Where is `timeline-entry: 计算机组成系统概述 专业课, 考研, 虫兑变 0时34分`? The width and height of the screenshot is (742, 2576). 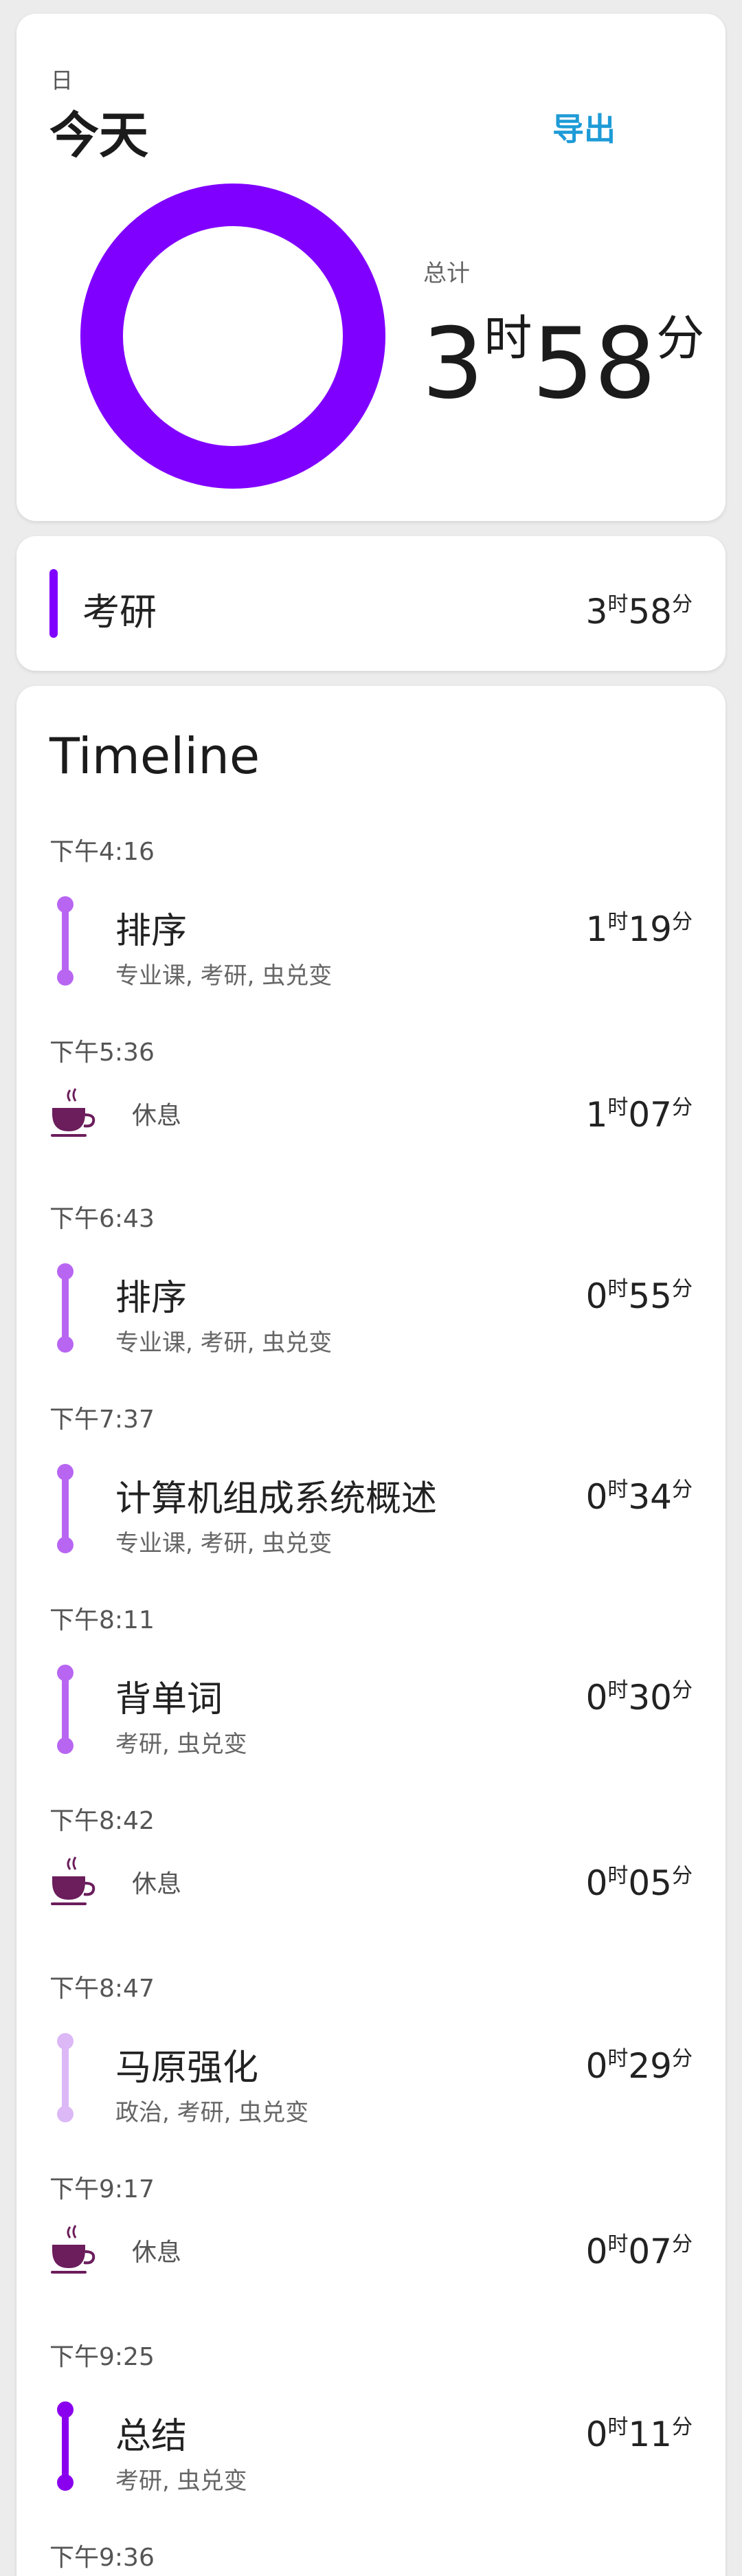 timeline-entry: 计算机组成系统概述 专业课, 考研, 虫兑变 0时34分 is located at coordinates (371, 1508).